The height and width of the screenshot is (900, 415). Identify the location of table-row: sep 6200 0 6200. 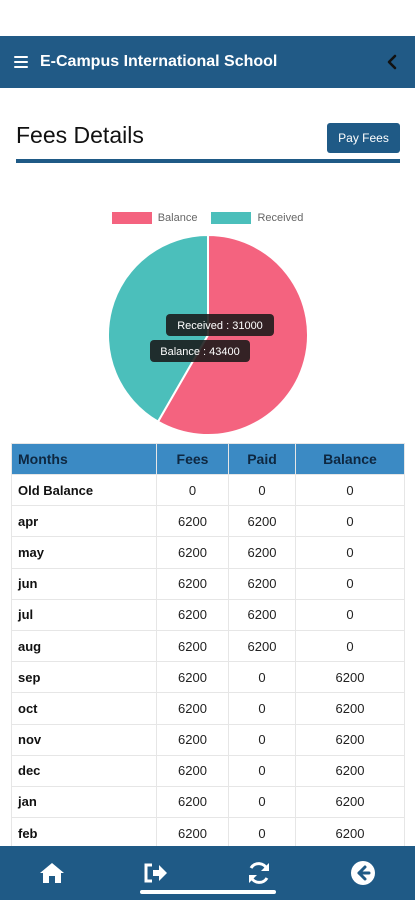
(208, 677).